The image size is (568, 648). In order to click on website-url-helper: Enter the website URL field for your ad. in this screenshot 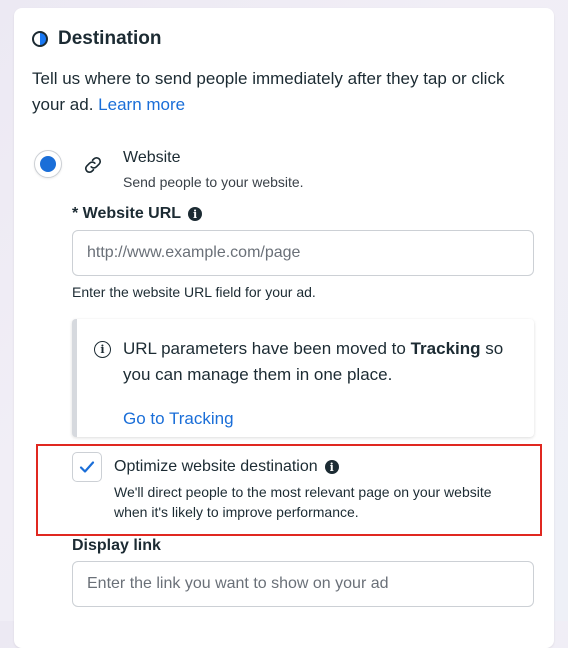, I will do `click(194, 292)`.